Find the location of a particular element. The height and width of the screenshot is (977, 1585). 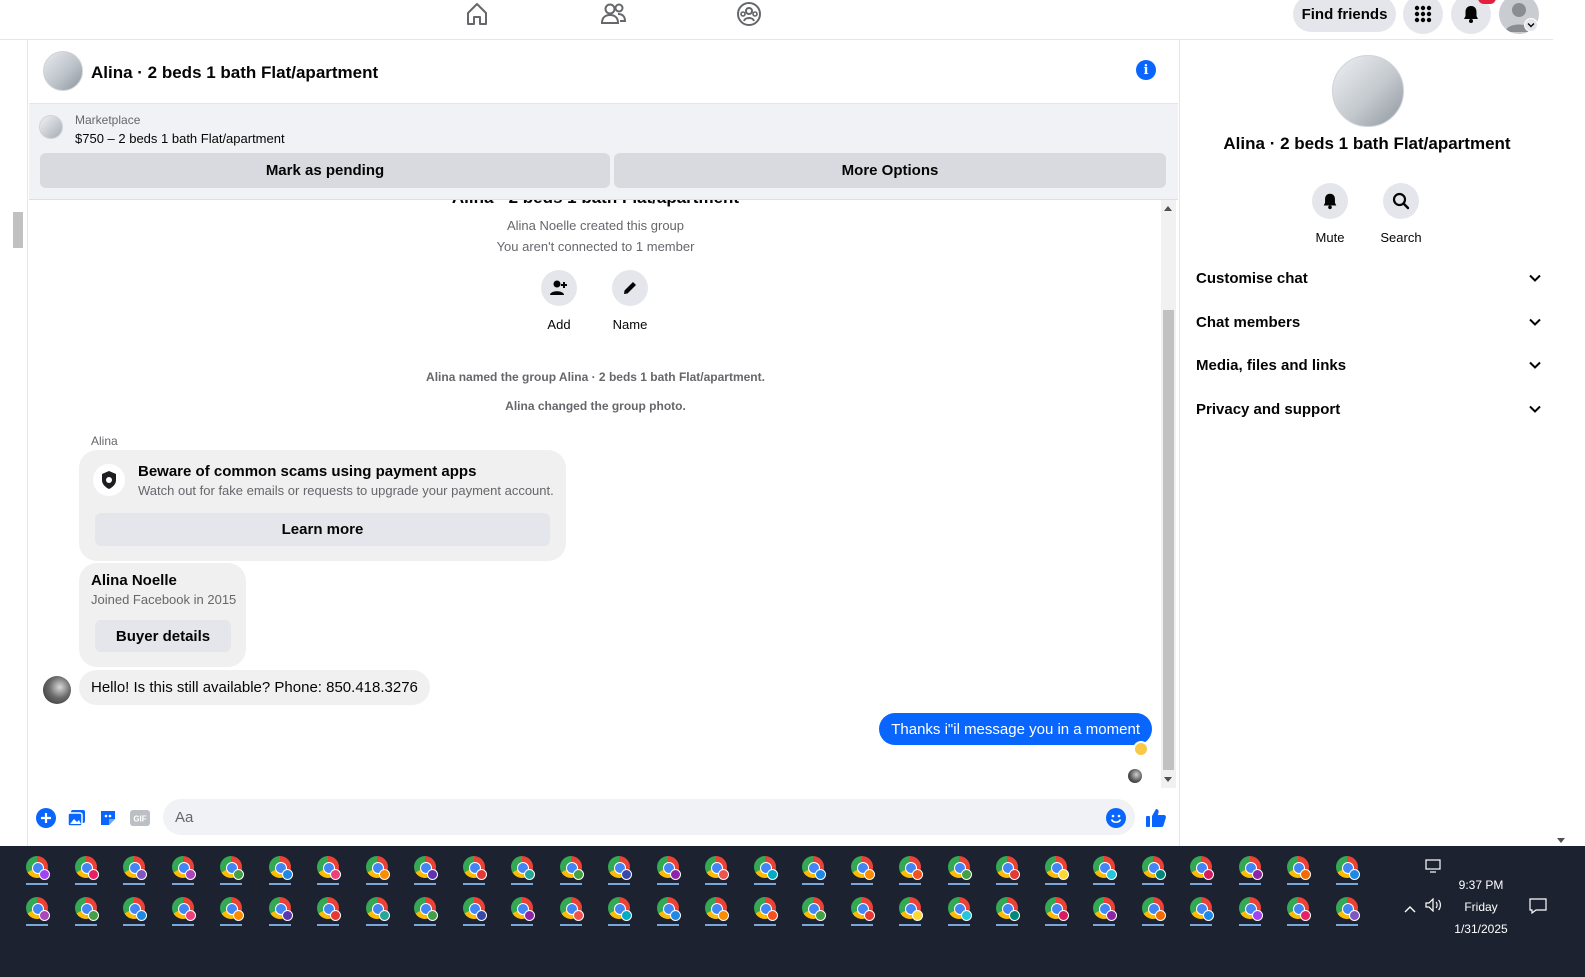

search-button: Search is located at coordinates (1401, 214).